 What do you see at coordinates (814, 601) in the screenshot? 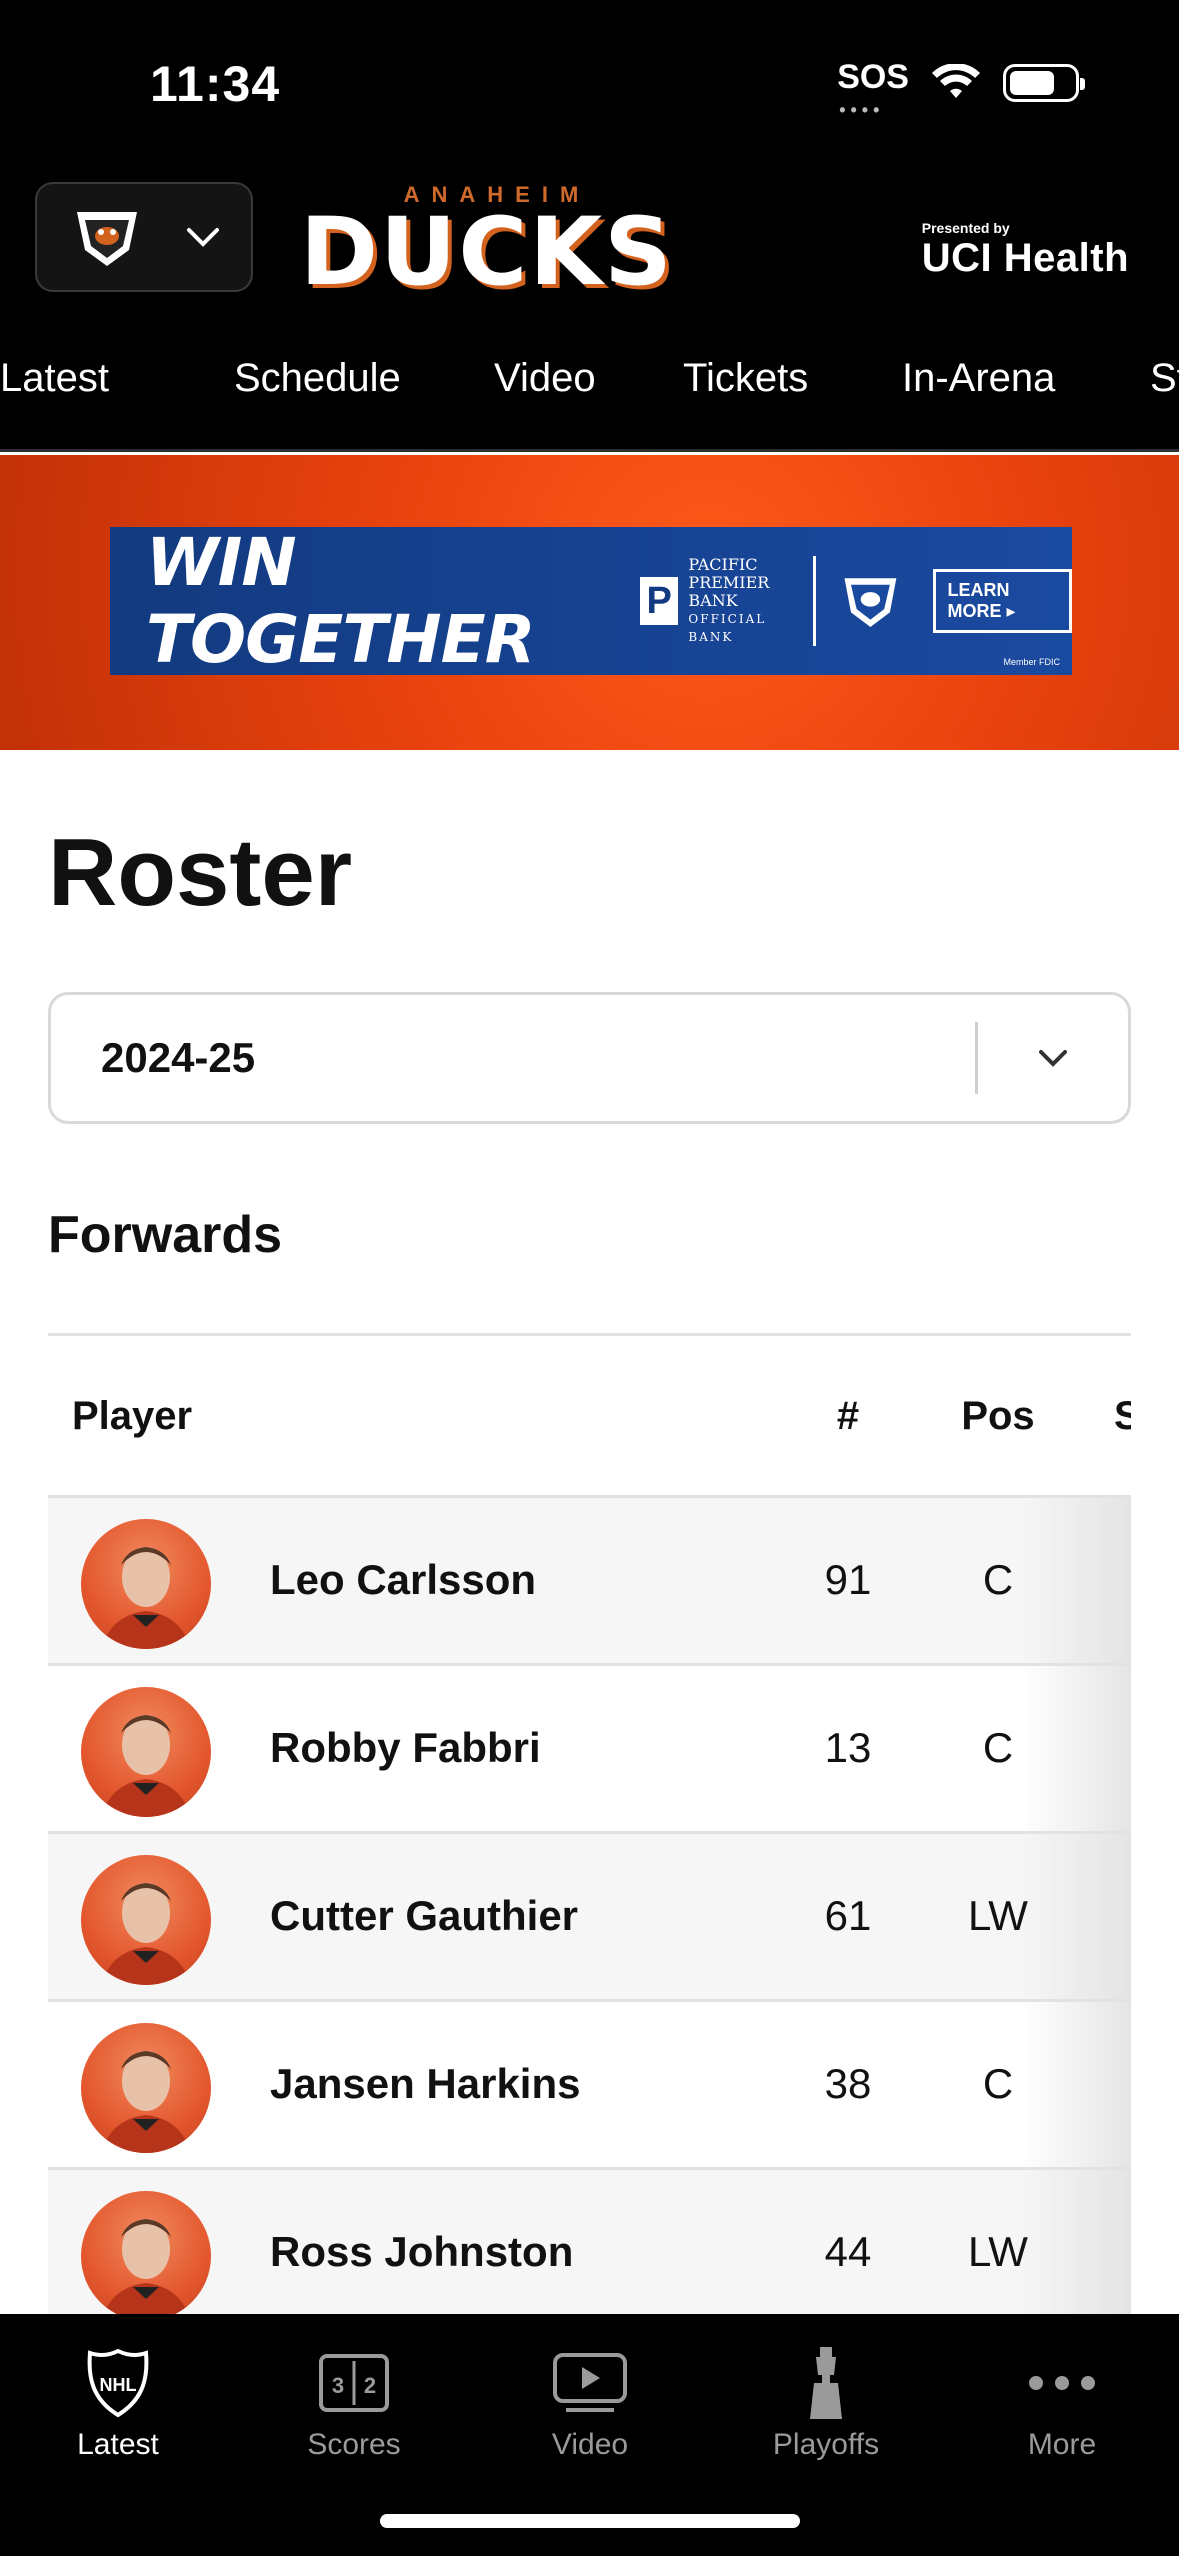
I see `ad-divider` at bounding box center [814, 601].